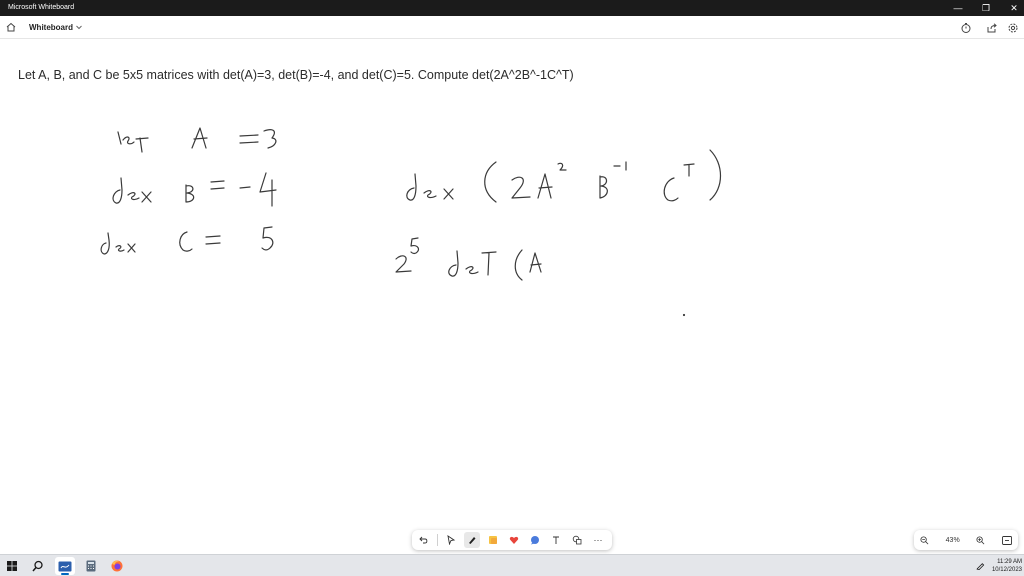 The height and width of the screenshot is (576, 1024). Describe the element at coordinates (1004, 566) in the screenshot. I see `system-clock: 11:29 AM 10/12/2023` at that location.